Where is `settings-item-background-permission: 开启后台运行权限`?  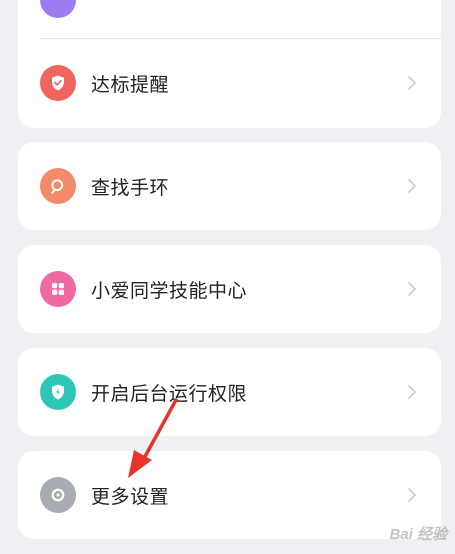
settings-item-background-permission: 开启后台运行权限 is located at coordinates (229, 392).